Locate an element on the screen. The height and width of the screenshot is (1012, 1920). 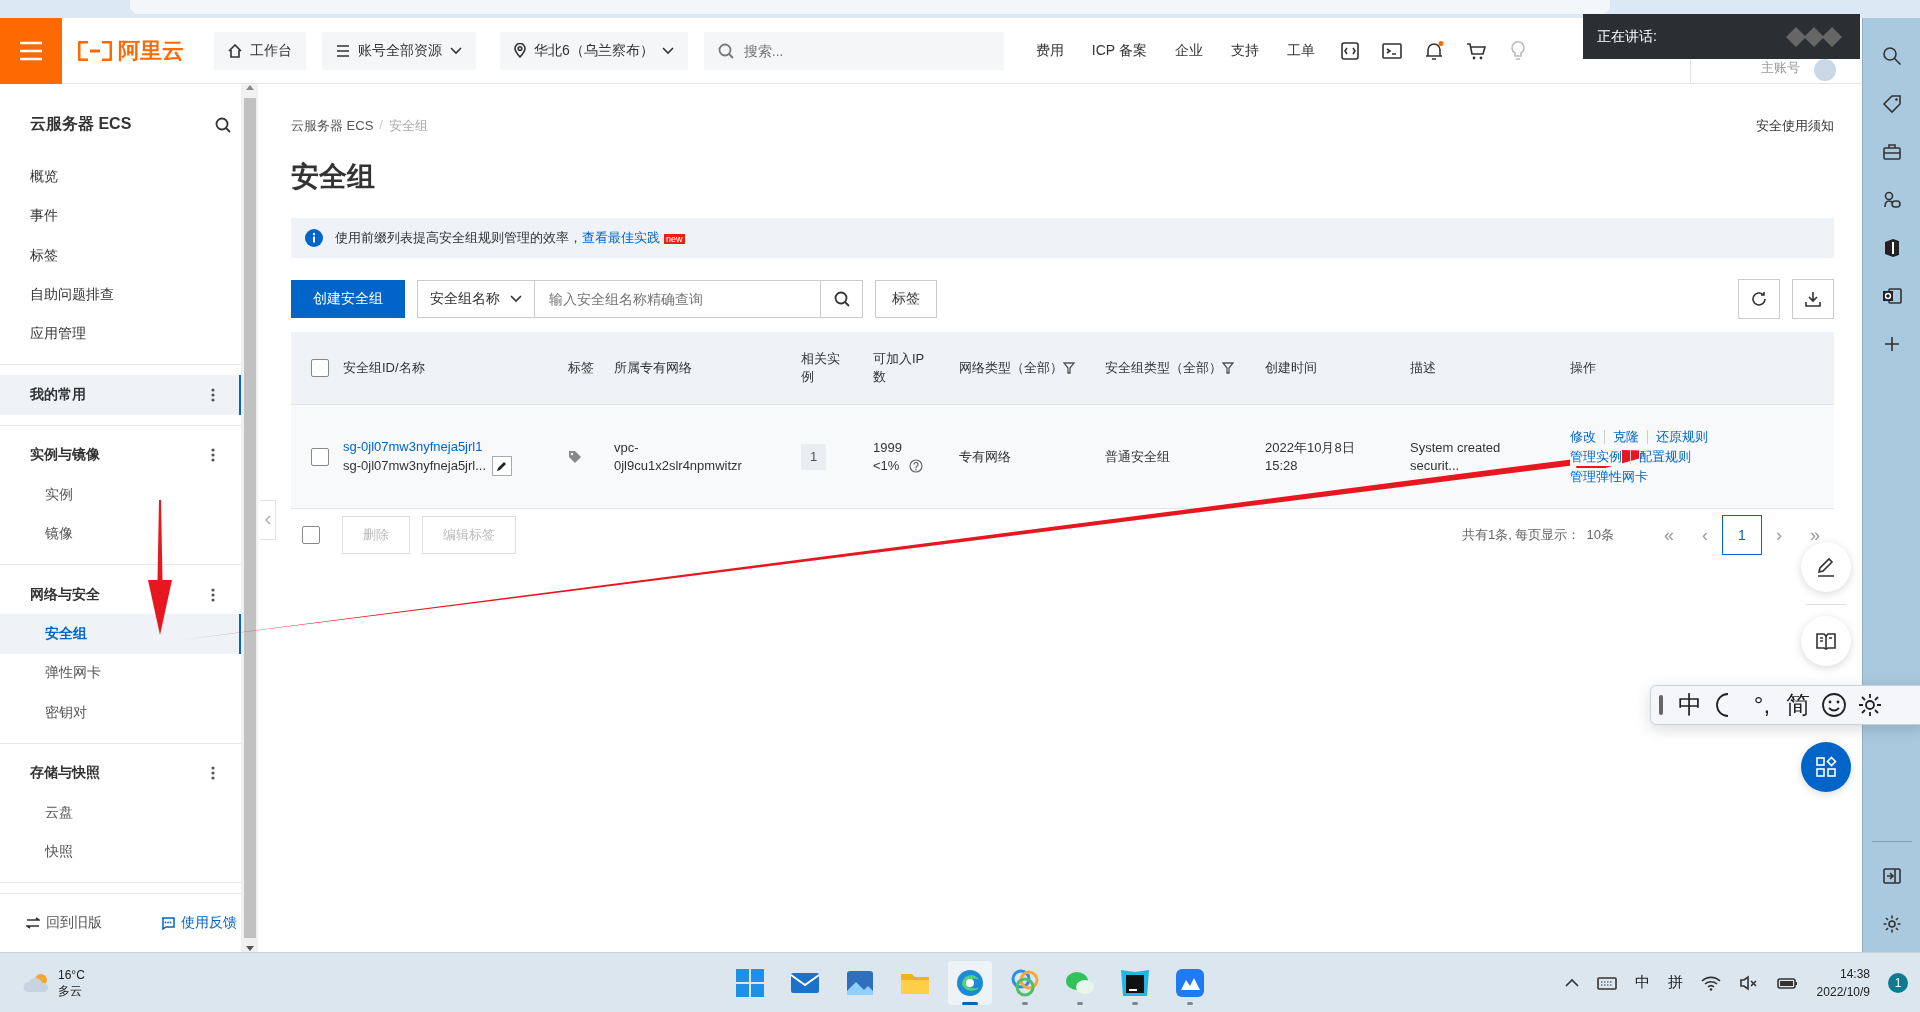
search-button is located at coordinates (842, 299).